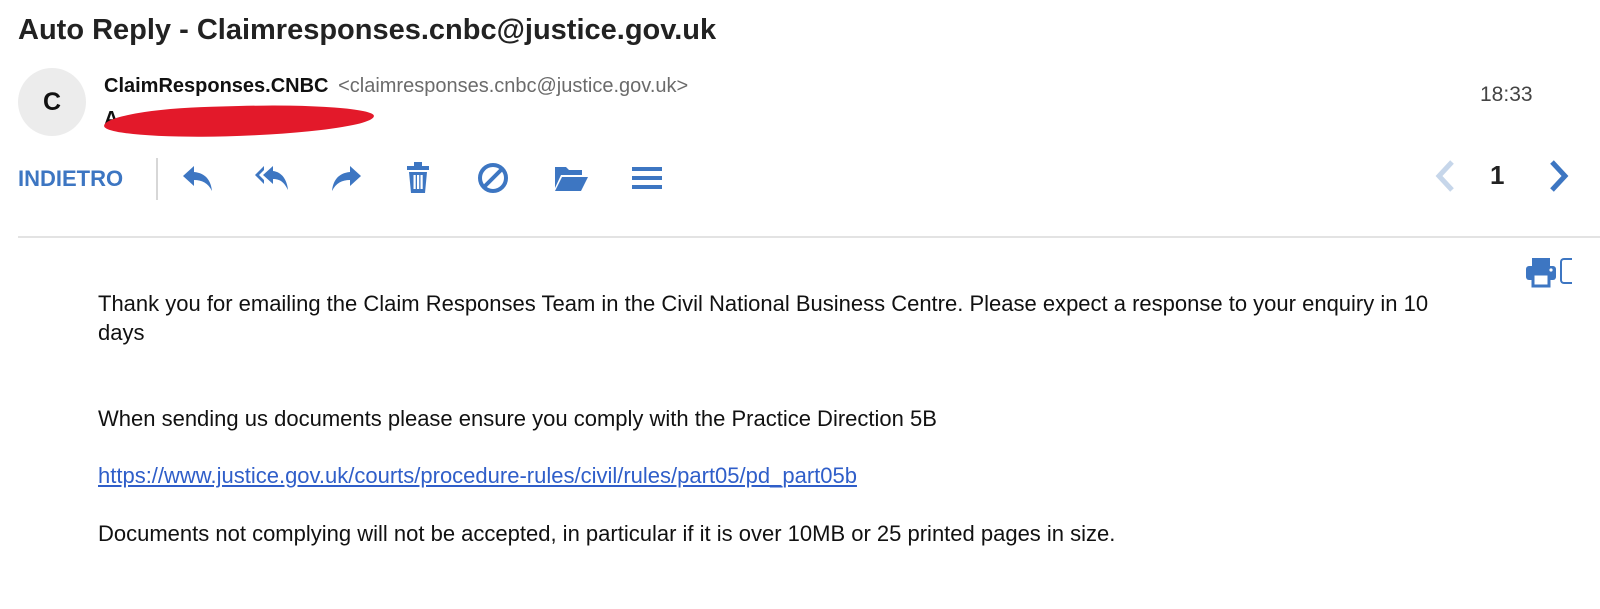 The height and width of the screenshot is (609, 1600). Describe the element at coordinates (239, 121) in the screenshot. I see `redaction-mark` at that location.